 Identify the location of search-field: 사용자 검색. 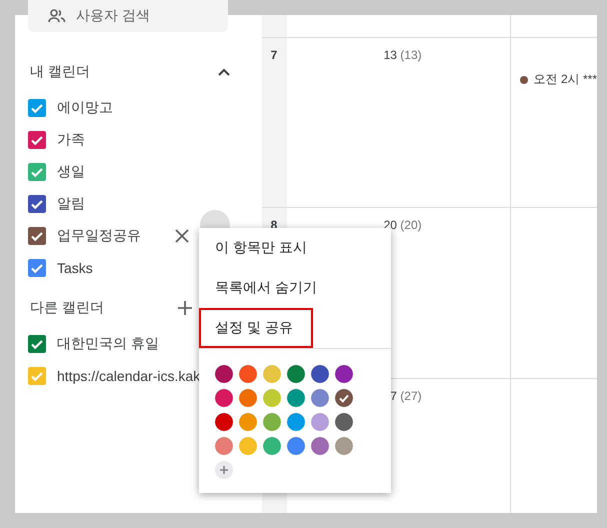
(128, 16).